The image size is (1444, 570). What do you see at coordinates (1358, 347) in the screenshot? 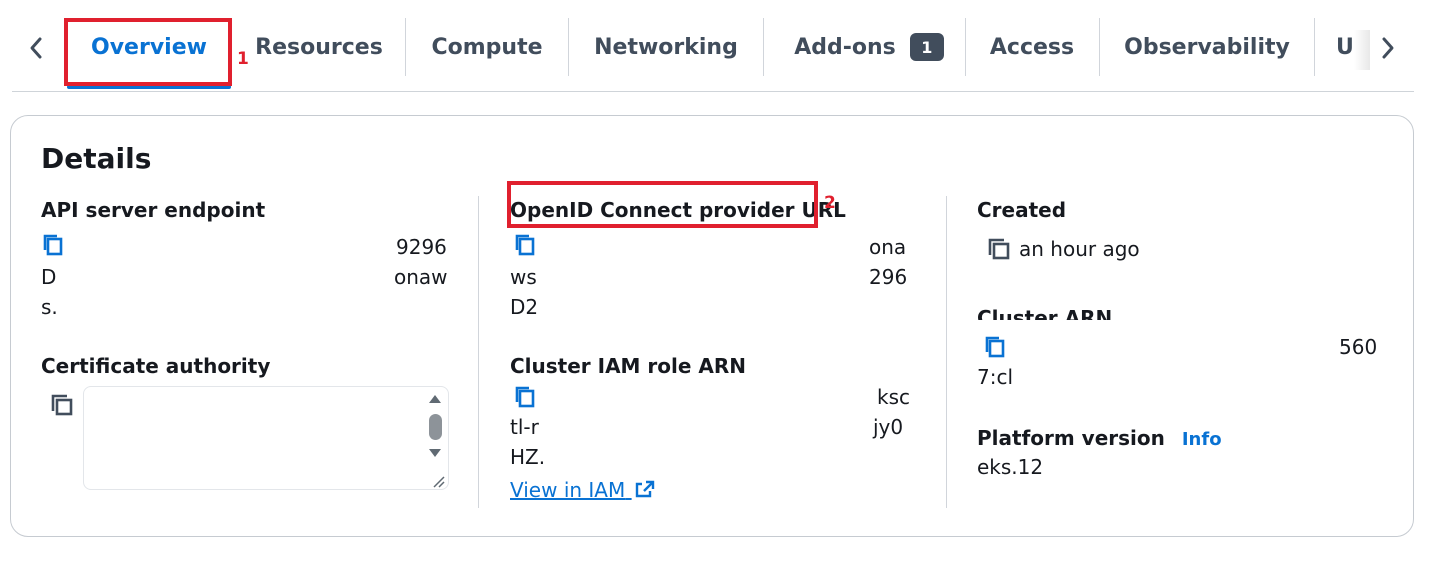
I see `cluster-arn-line1: 560` at bounding box center [1358, 347].